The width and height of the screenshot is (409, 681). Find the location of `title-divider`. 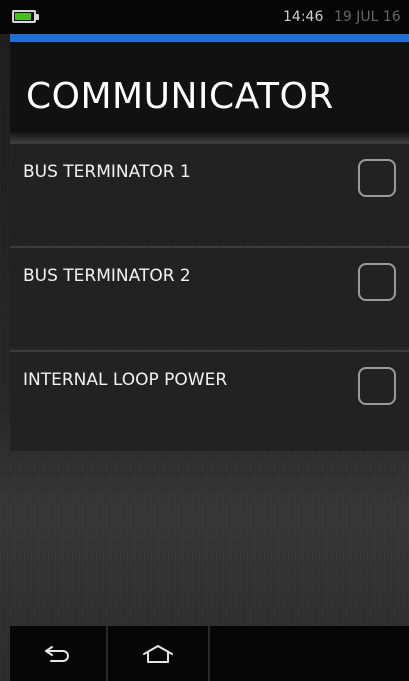

title-divider is located at coordinates (209, 136).